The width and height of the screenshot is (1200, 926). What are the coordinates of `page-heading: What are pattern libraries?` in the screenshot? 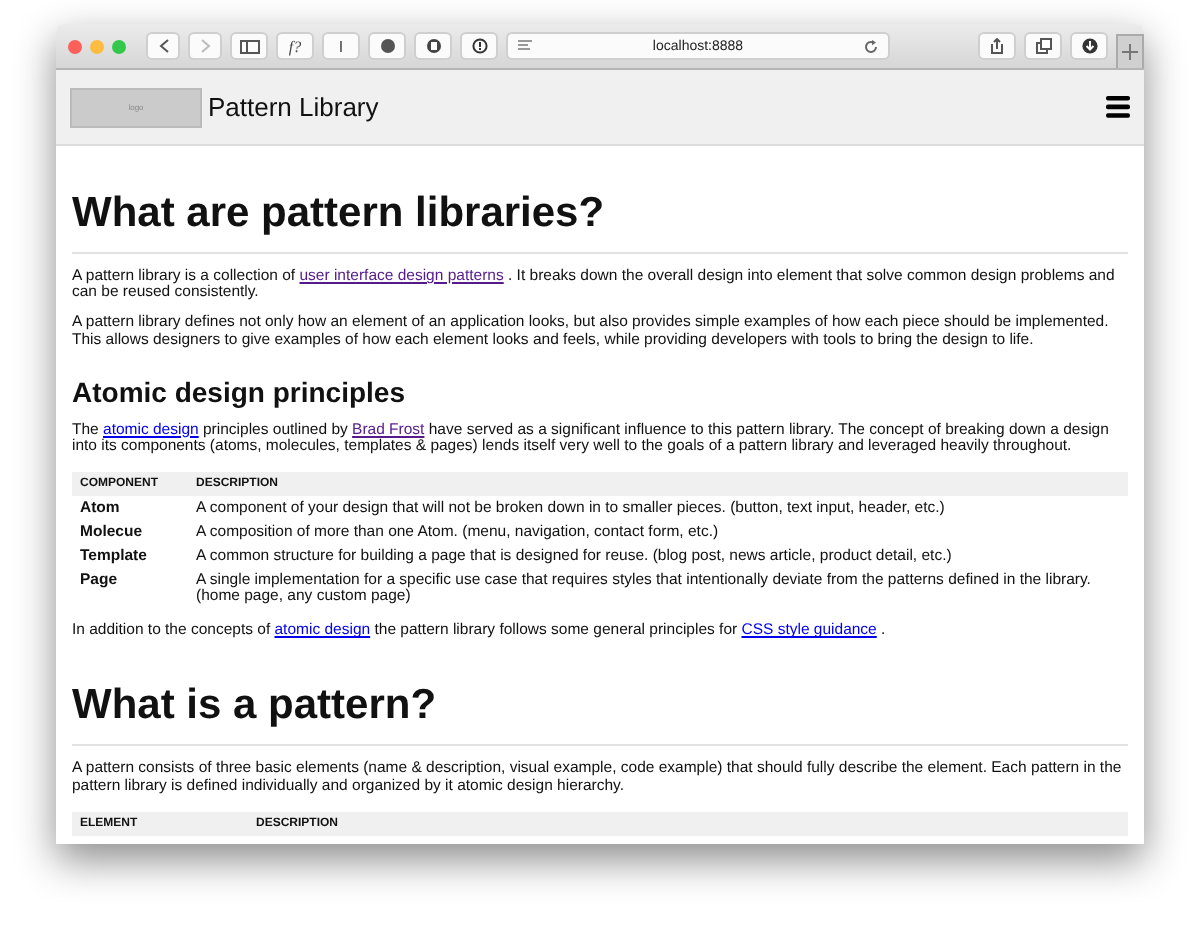 It's located at (600, 222).